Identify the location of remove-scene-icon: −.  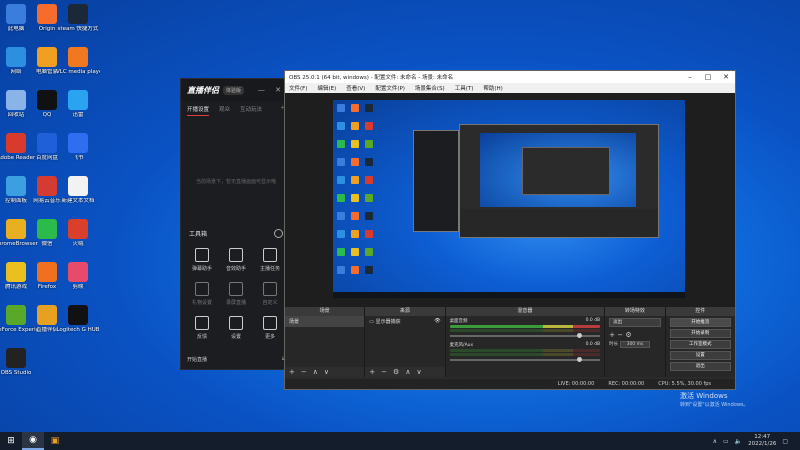
(304, 372).